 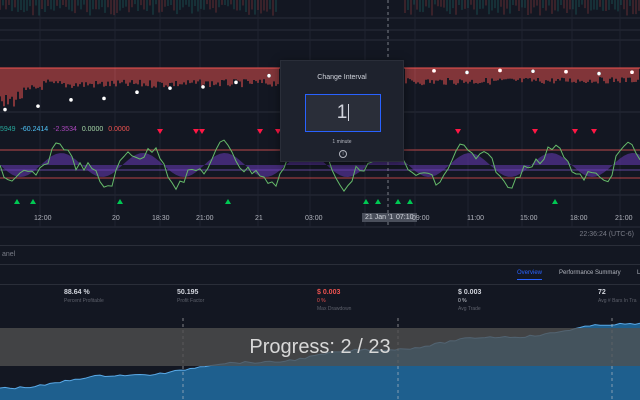 I want to click on stat-profit-factor: 50.195 Profit Factor, so click(x=190, y=296).